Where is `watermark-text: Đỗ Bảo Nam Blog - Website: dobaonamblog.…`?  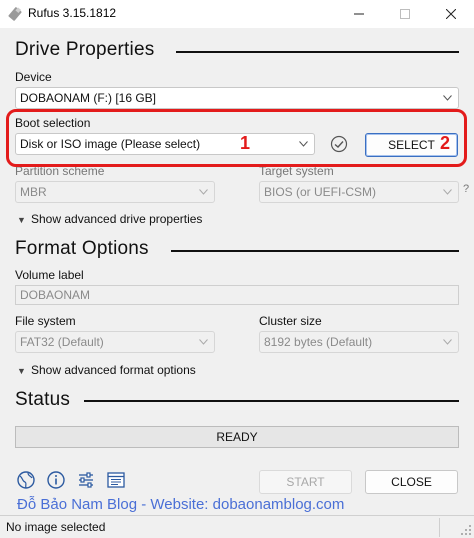 watermark-text: Đỗ Bảo Nam Blog - Website: dobaonamblog.… is located at coordinates (181, 504).